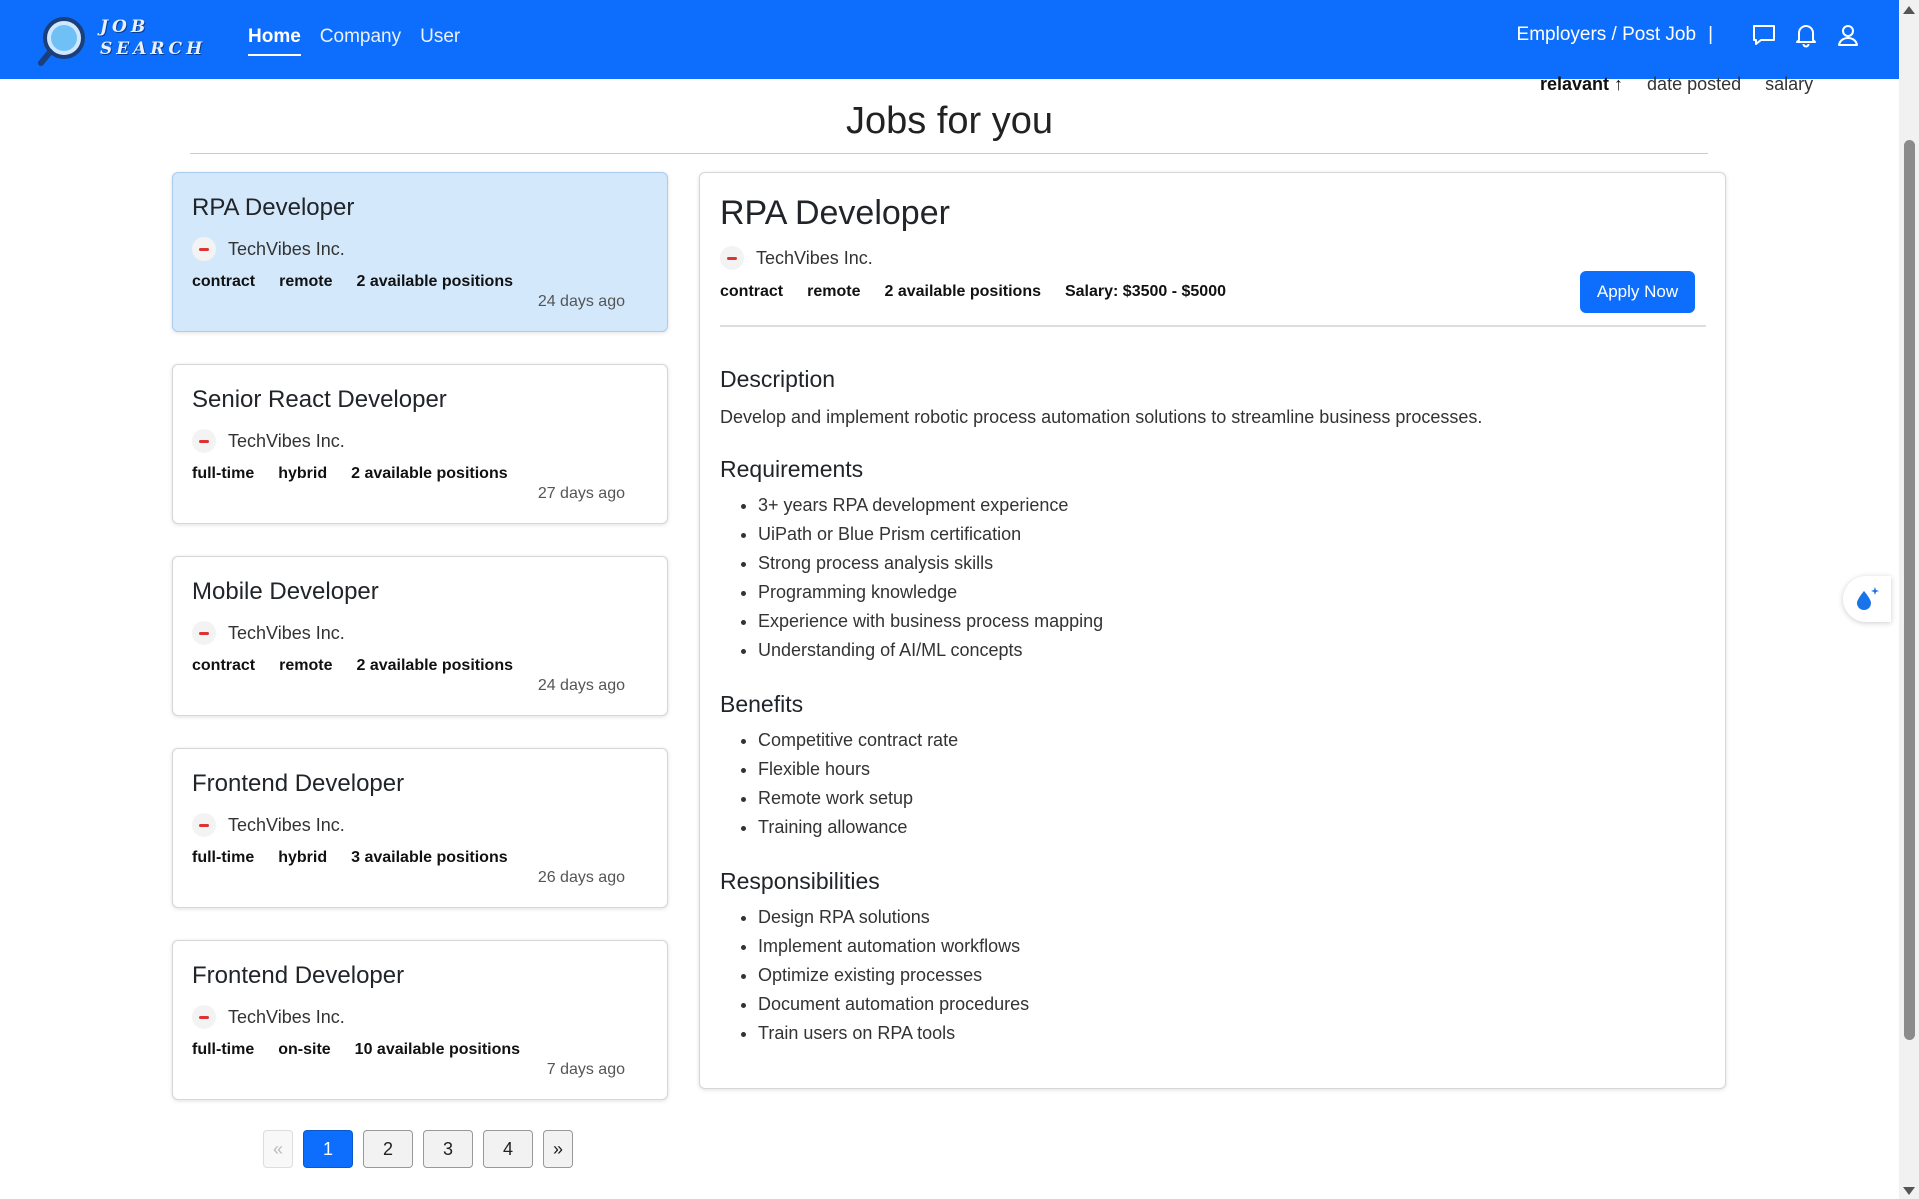  I want to click on logo-line-1: JOB, so click(125, 27).